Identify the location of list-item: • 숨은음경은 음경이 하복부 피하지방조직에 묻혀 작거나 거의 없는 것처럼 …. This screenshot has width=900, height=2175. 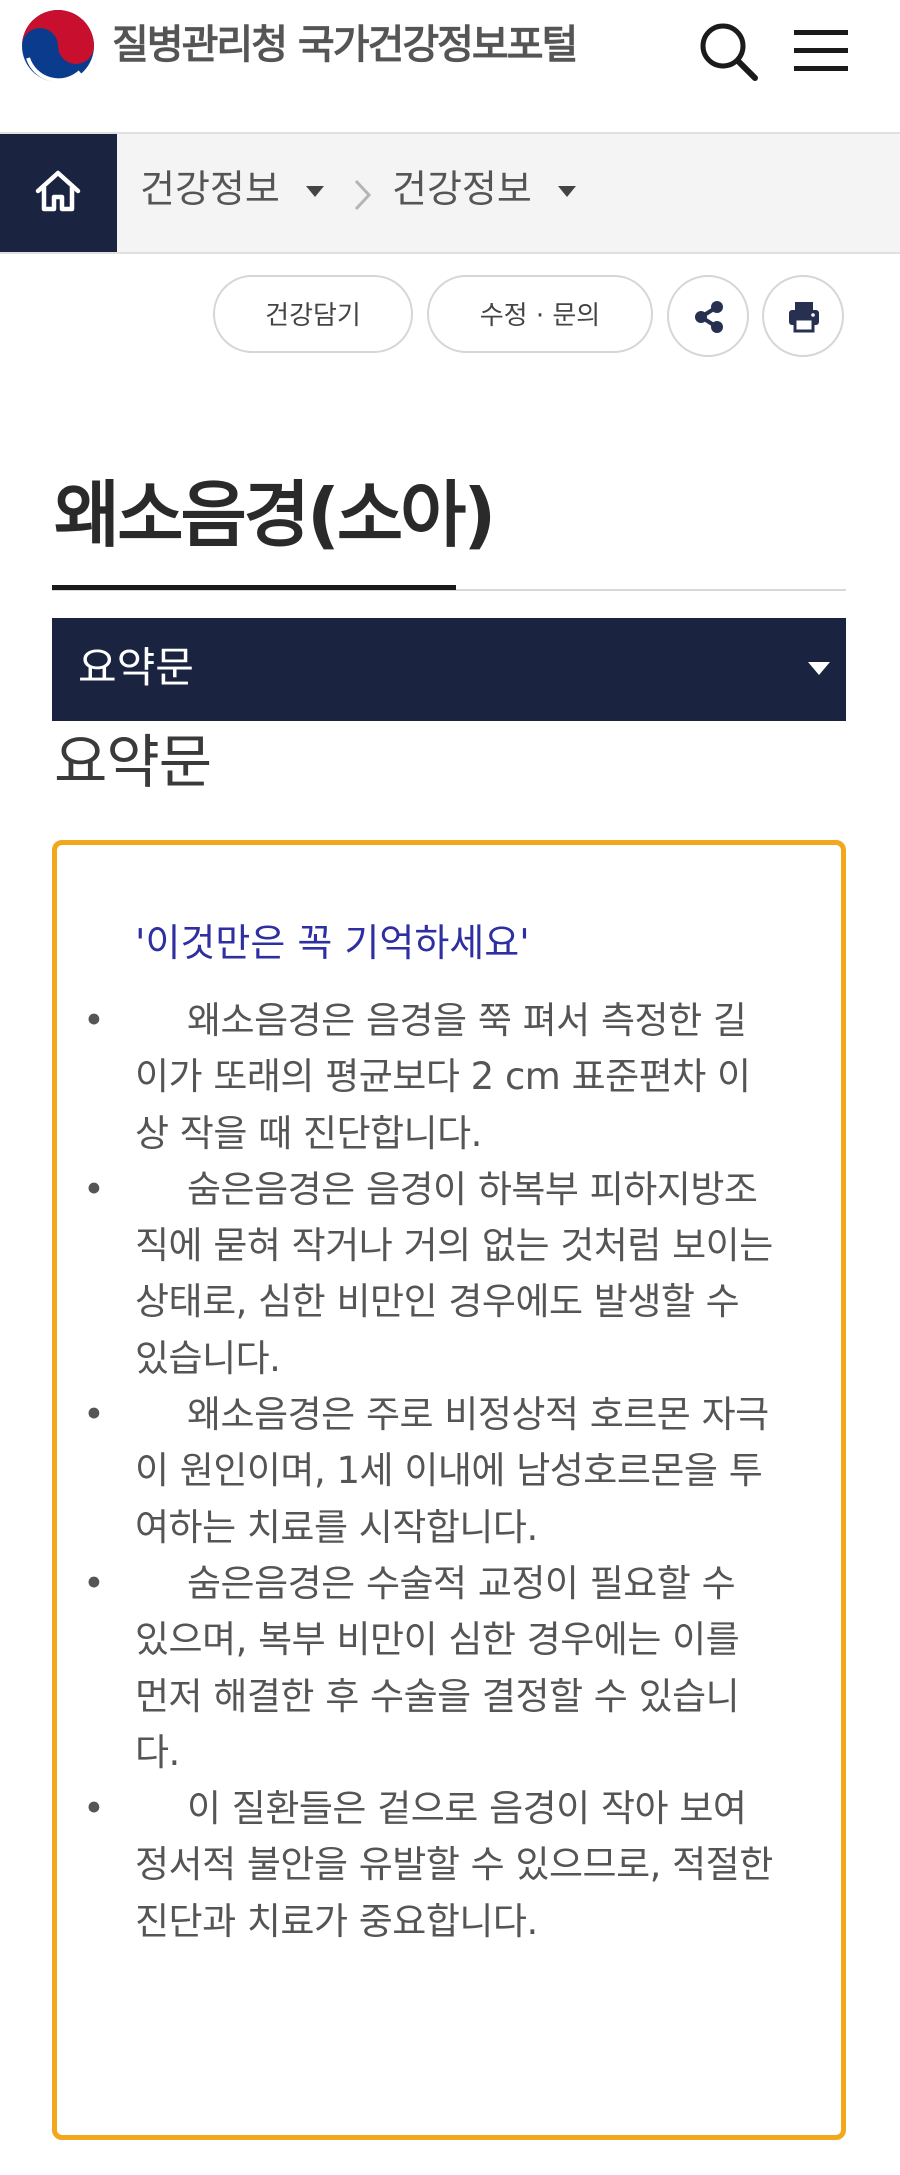
(429, 1274).